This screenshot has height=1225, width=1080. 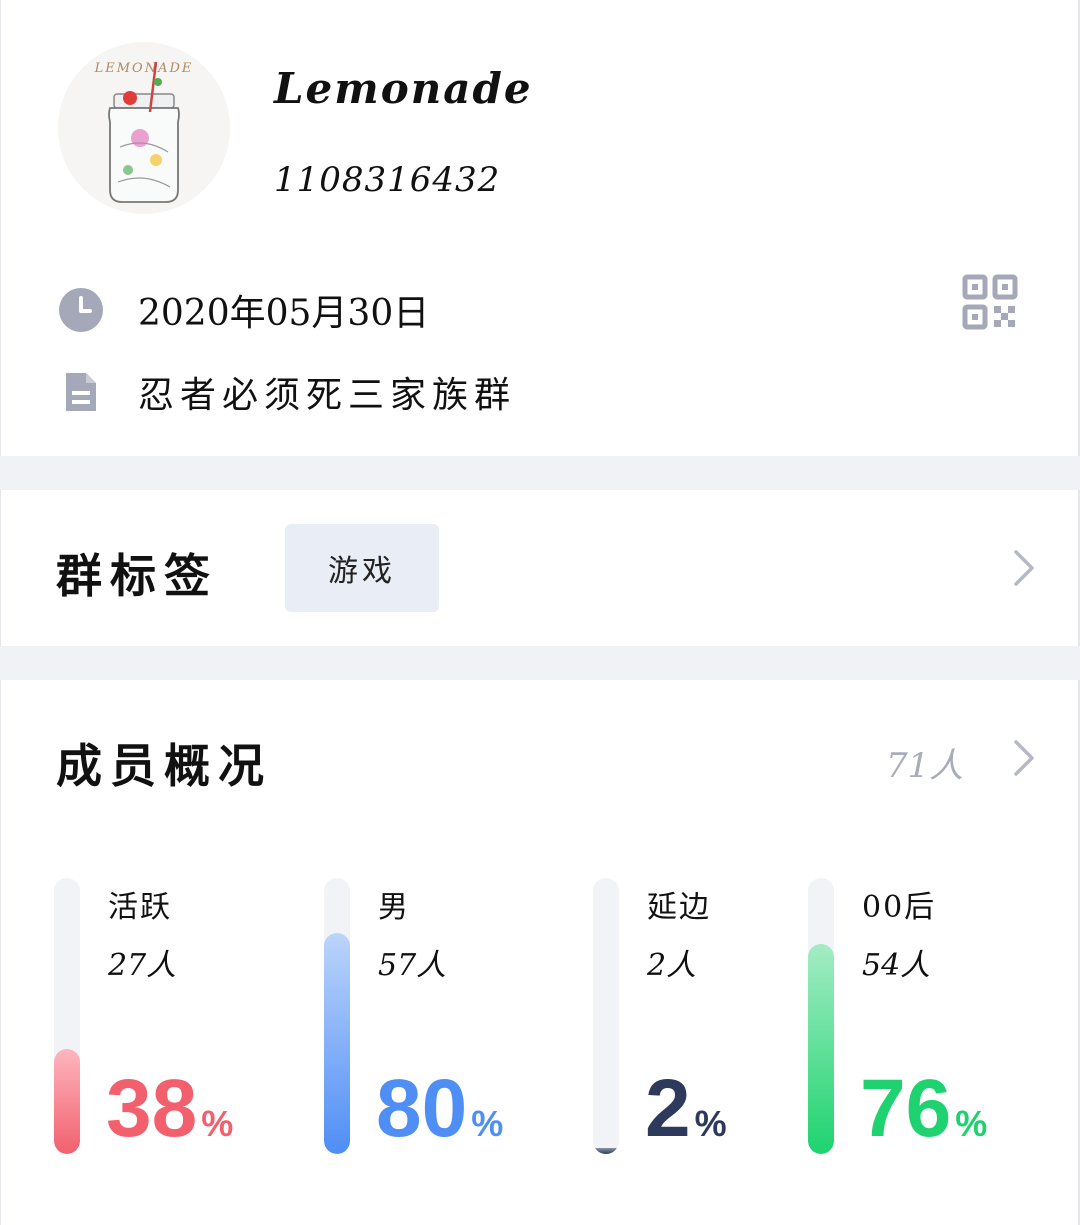 I want to click on stat-percent: 76%, so click(x=923, y=1116).